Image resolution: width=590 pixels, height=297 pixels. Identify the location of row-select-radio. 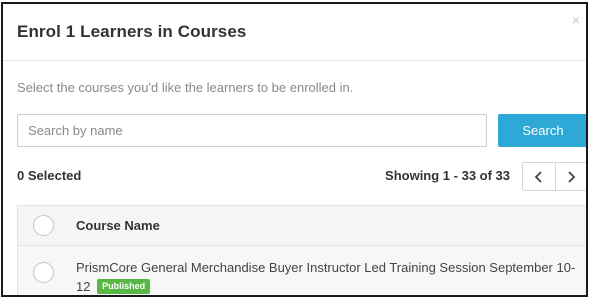
(43, 272).